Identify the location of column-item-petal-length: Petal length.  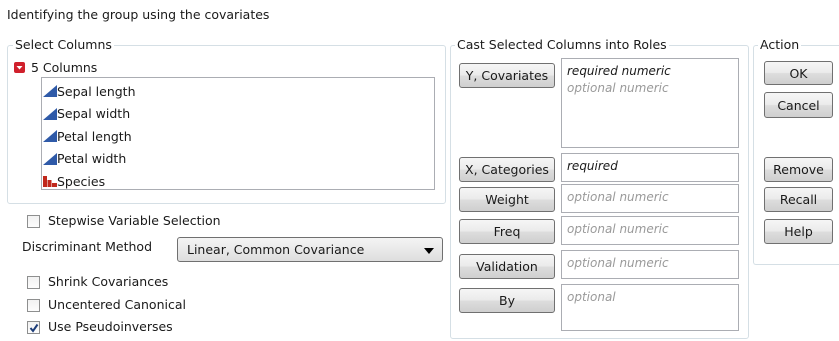
(238, 136).